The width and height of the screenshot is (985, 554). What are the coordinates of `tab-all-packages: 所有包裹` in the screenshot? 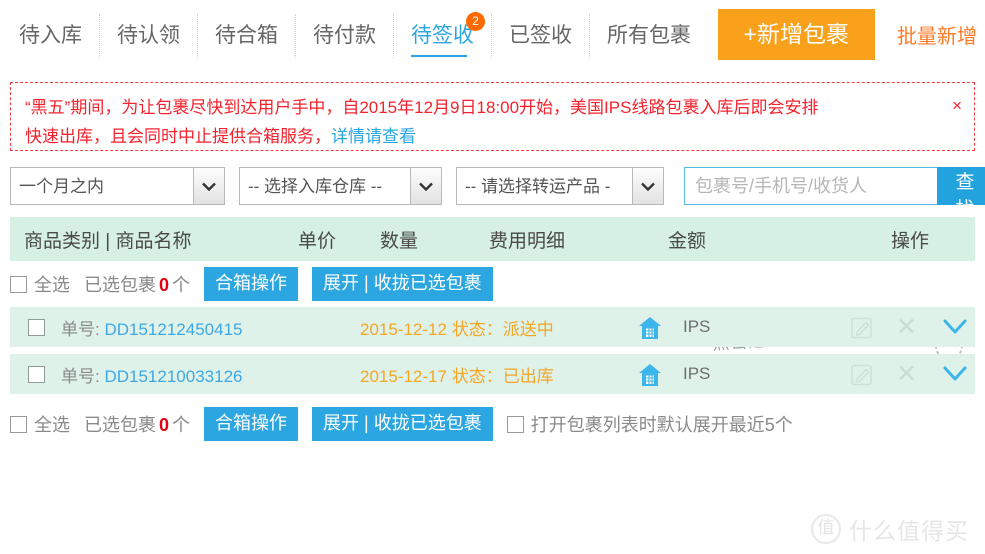 It's located at (649, 36).